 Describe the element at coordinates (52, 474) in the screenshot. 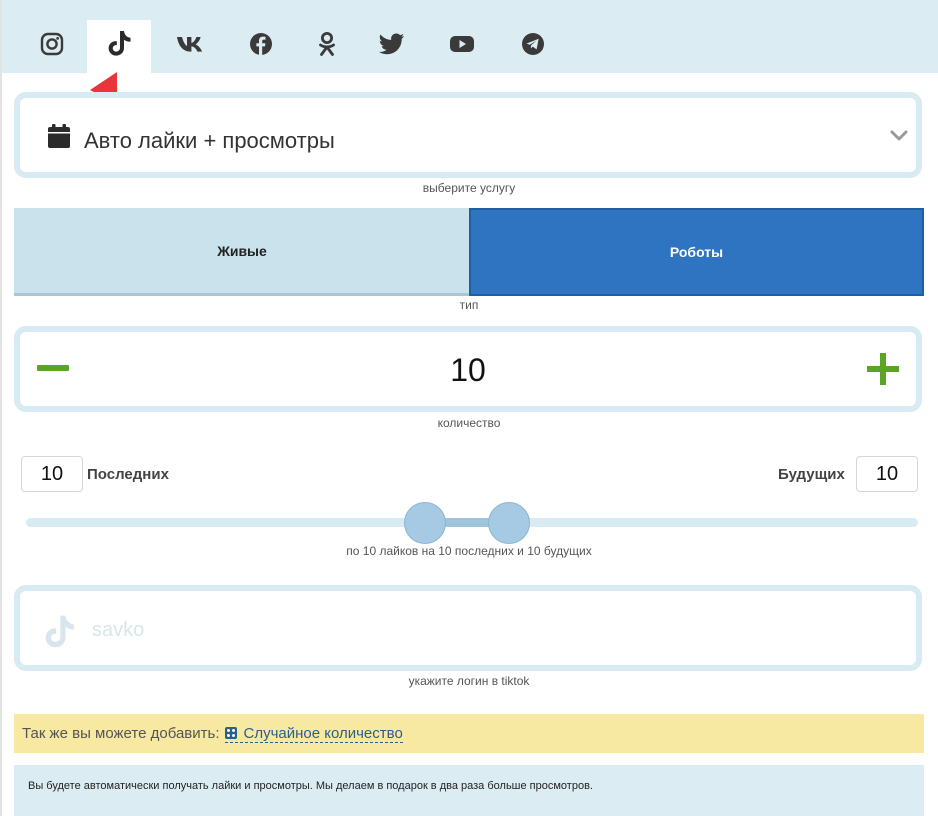

I see `last-posts-input: 10` at that location.